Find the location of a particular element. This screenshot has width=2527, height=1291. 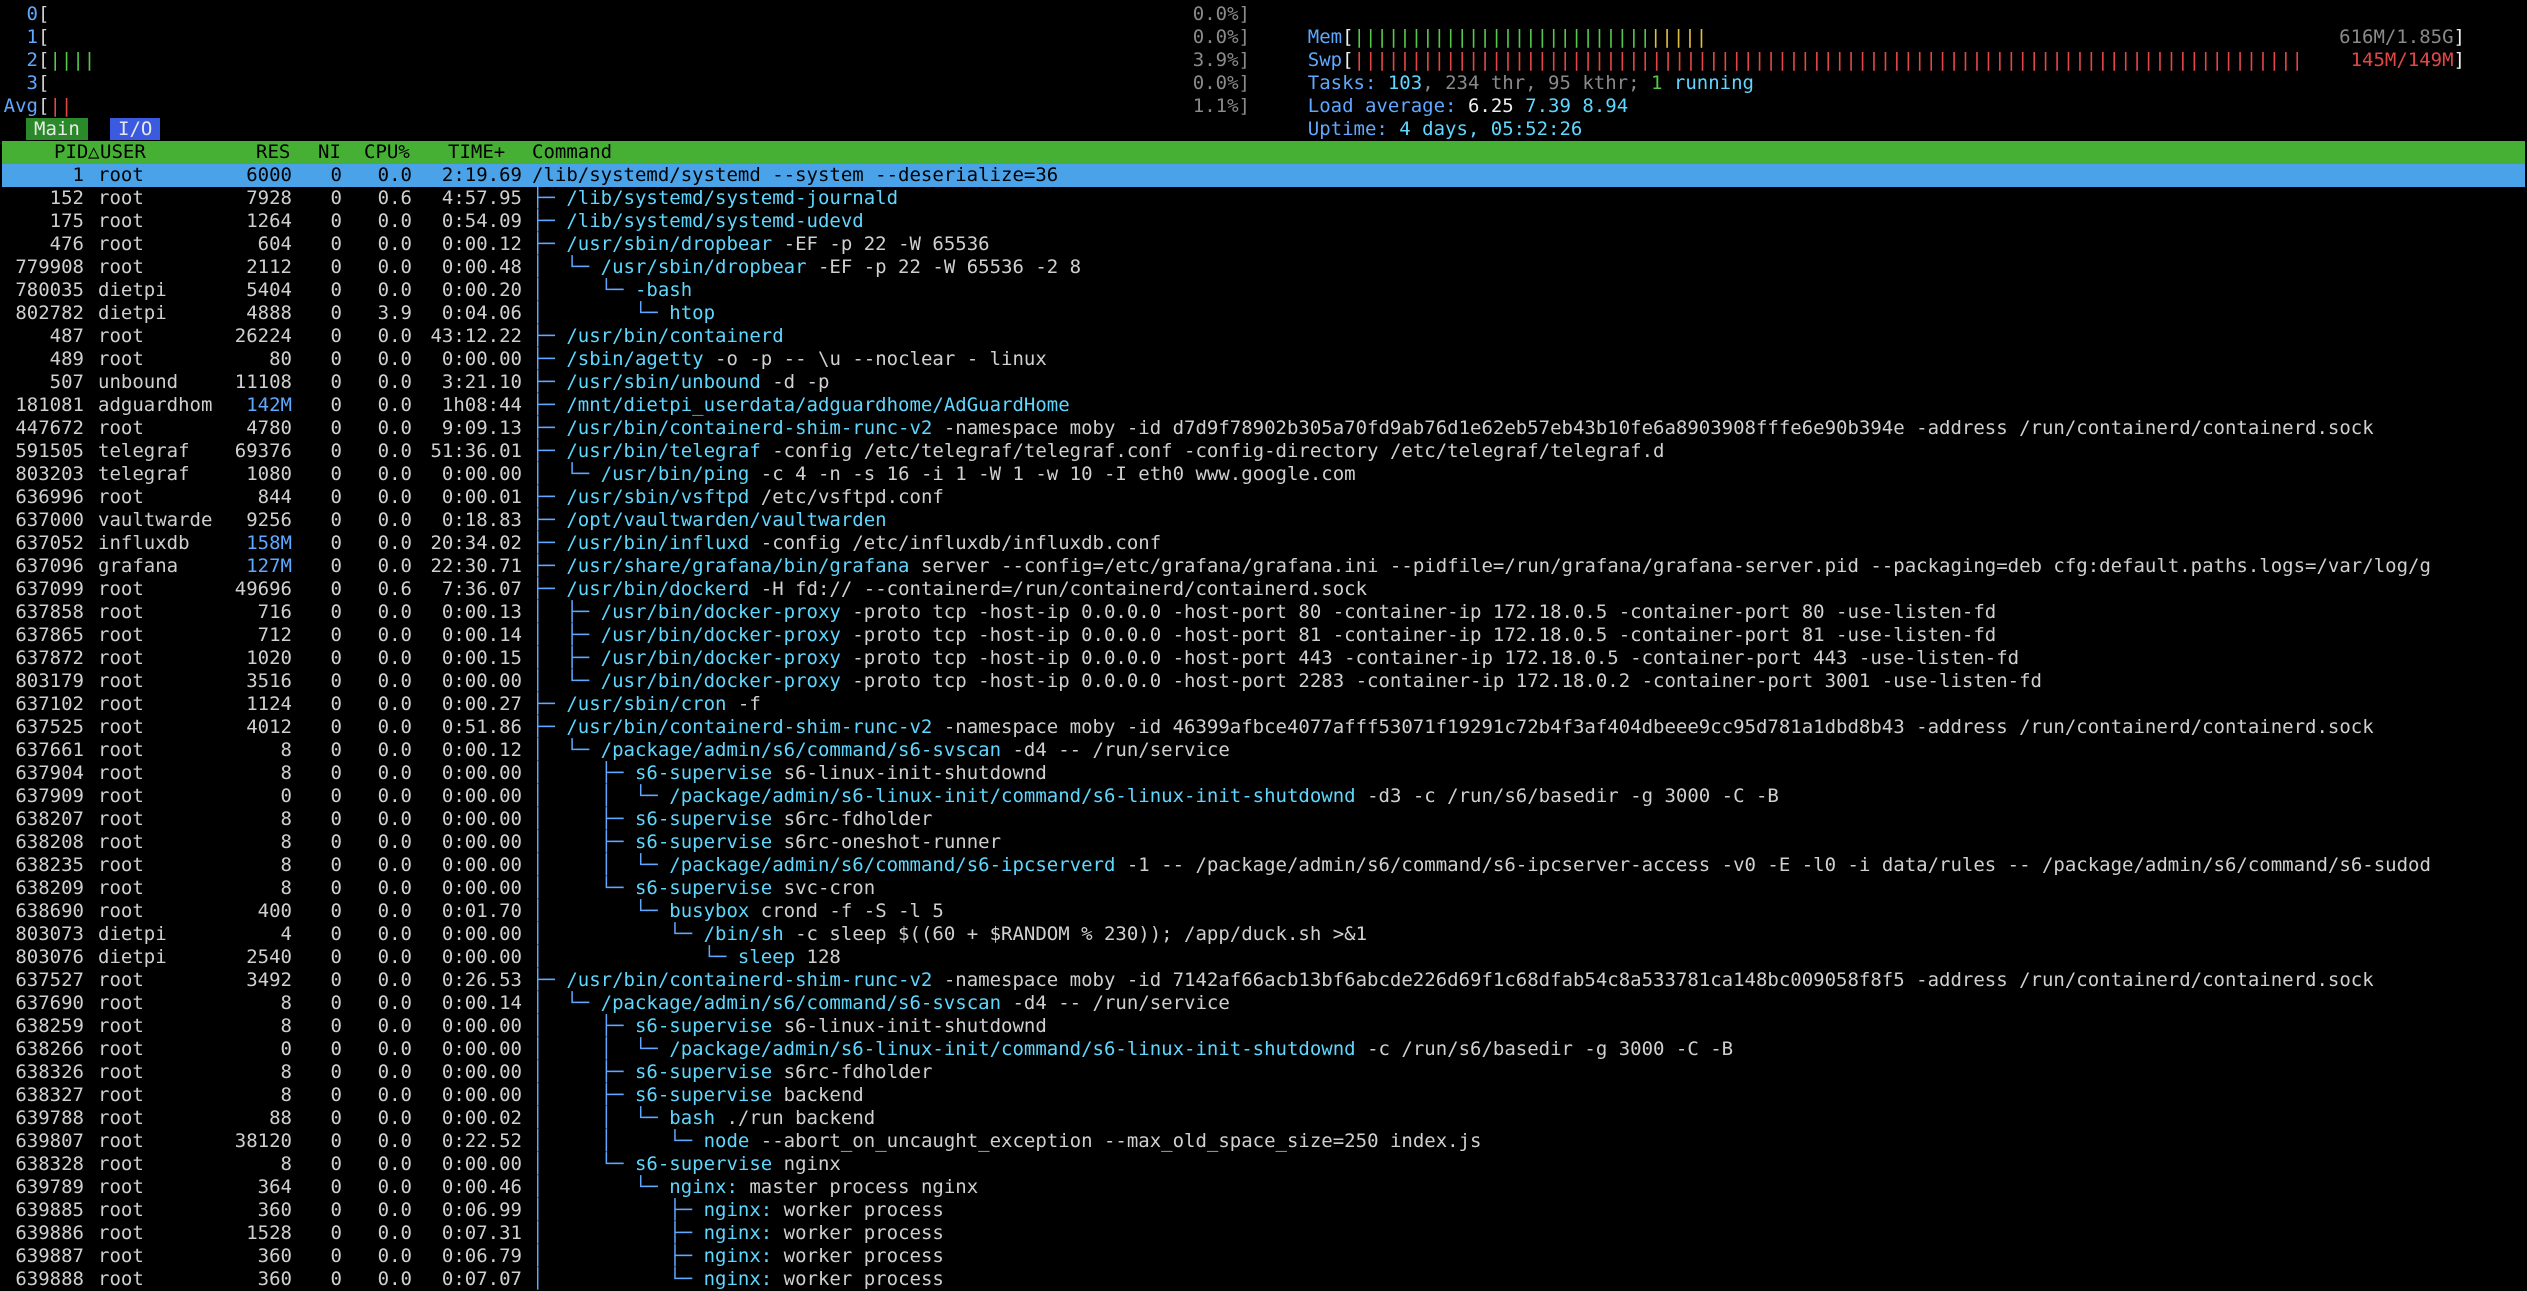

col-cpu: CPU% is located at coordinates (387, 152).